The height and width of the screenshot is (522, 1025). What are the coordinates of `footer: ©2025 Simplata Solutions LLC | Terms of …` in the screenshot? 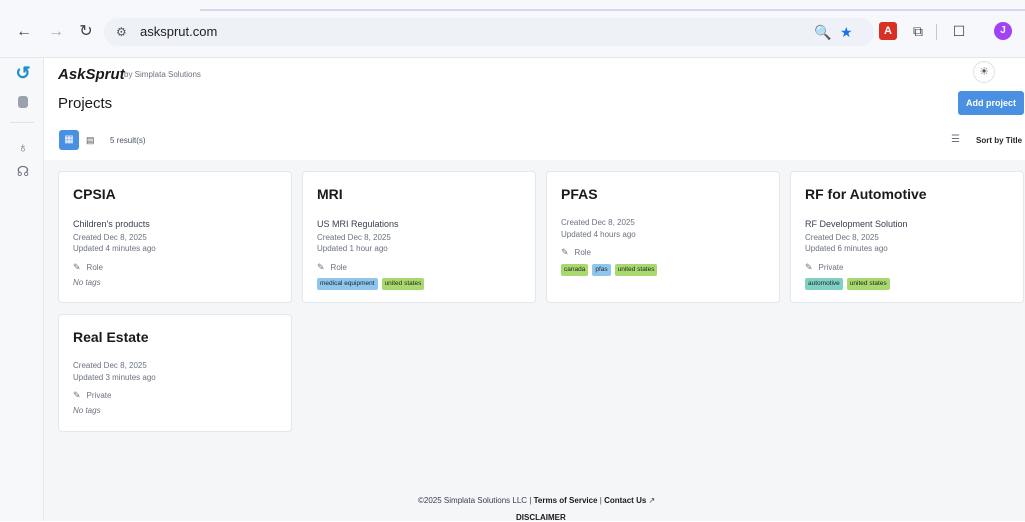 It's located at (536, 500).